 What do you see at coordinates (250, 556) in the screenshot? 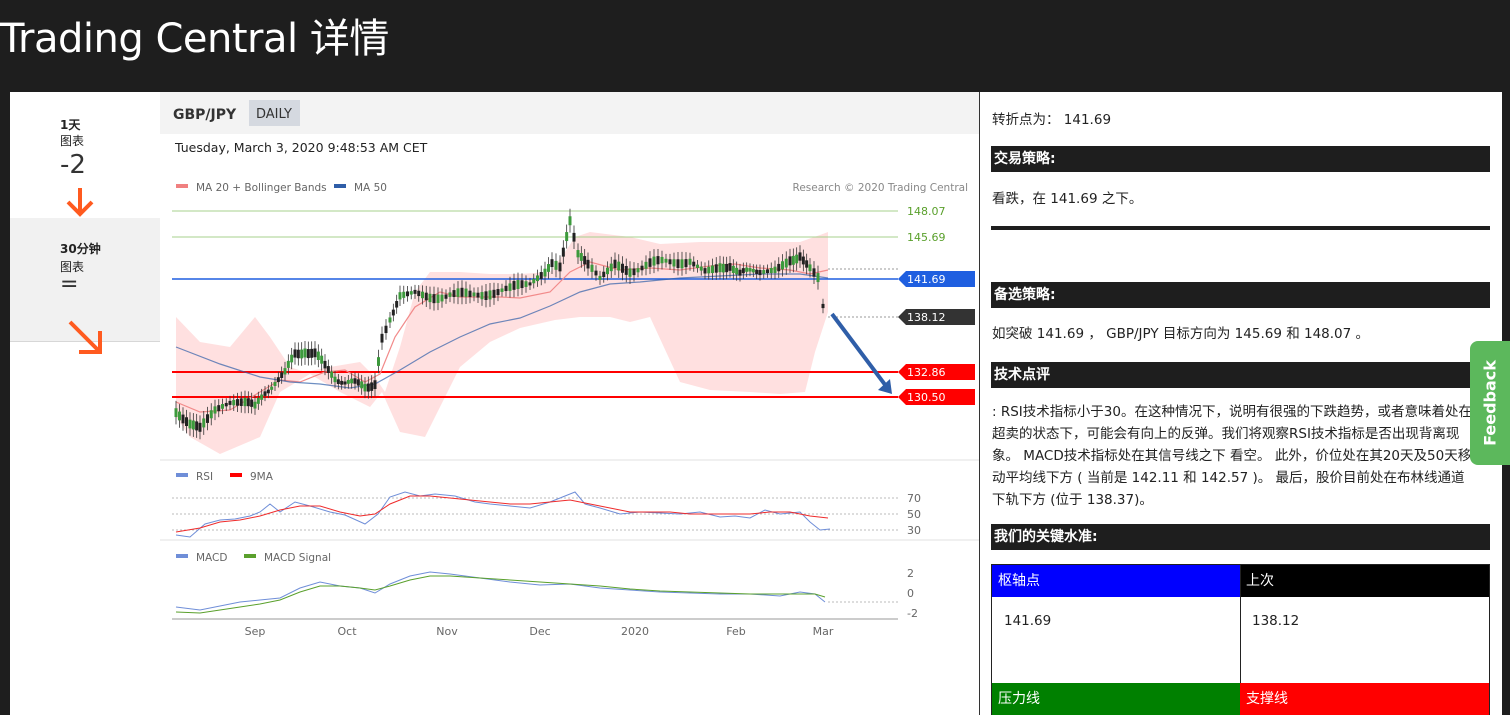
I see `legend-swatch-macd-signal` at bounding box center [250, 556].